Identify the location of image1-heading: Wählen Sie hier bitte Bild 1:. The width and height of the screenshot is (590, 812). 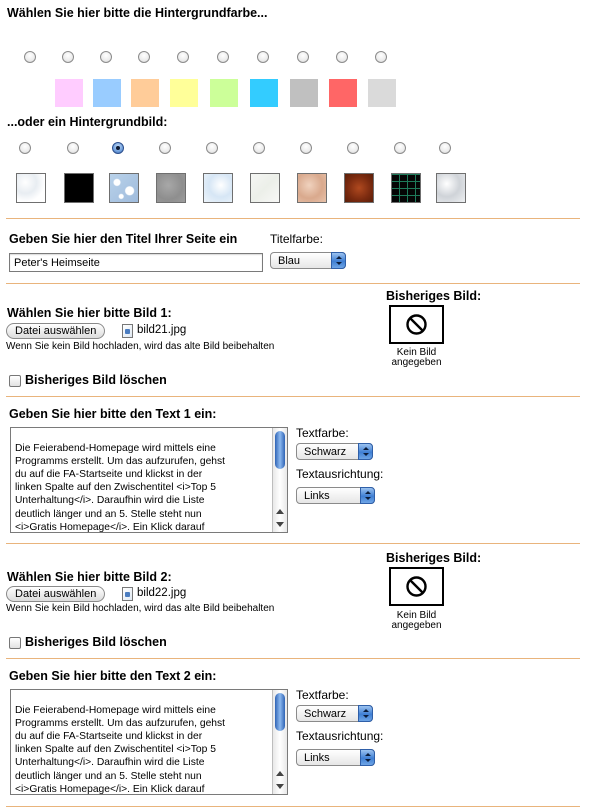
(89, 313).